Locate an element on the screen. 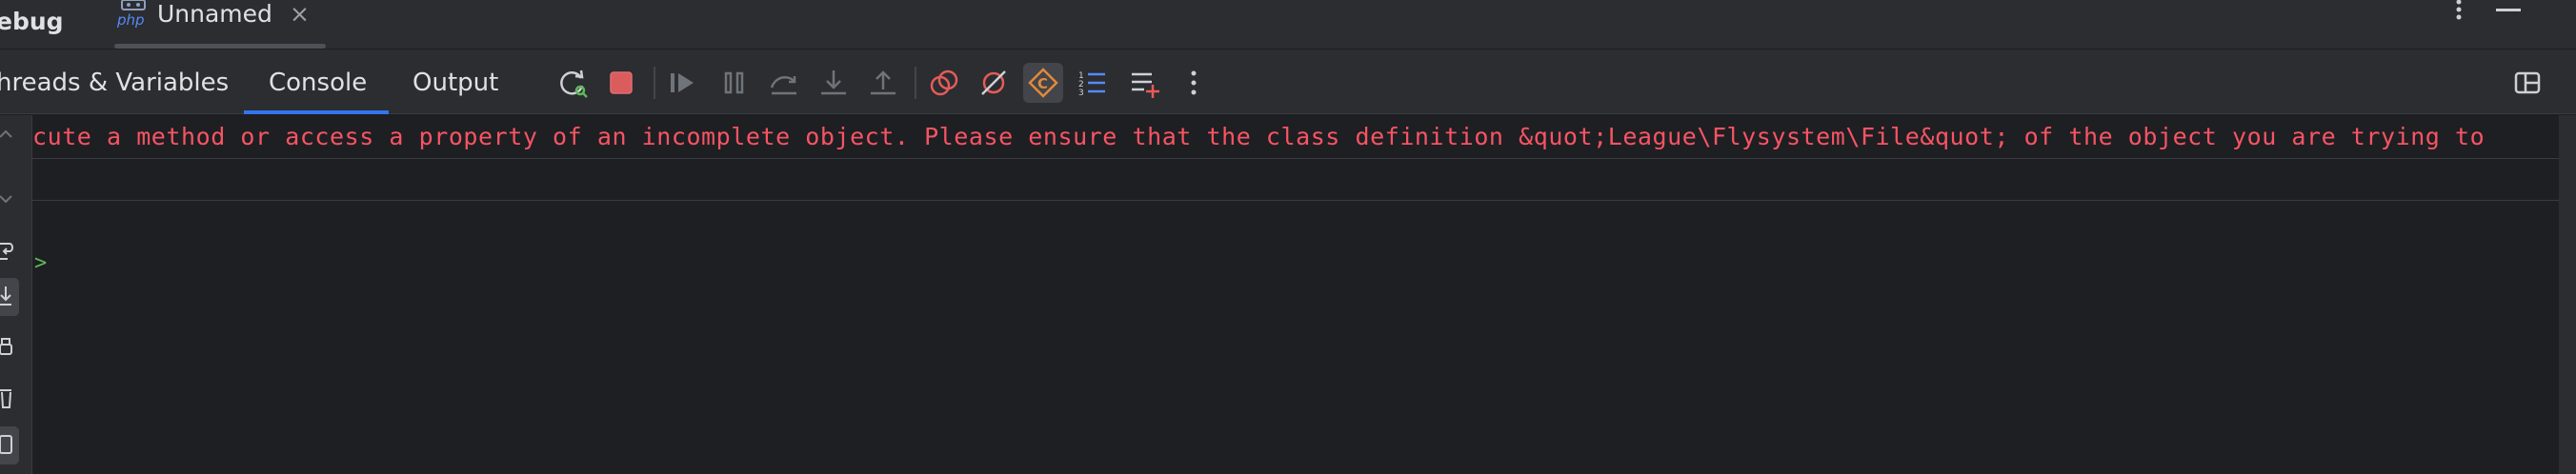  php-icon: php is located at coordinates (131, 14).